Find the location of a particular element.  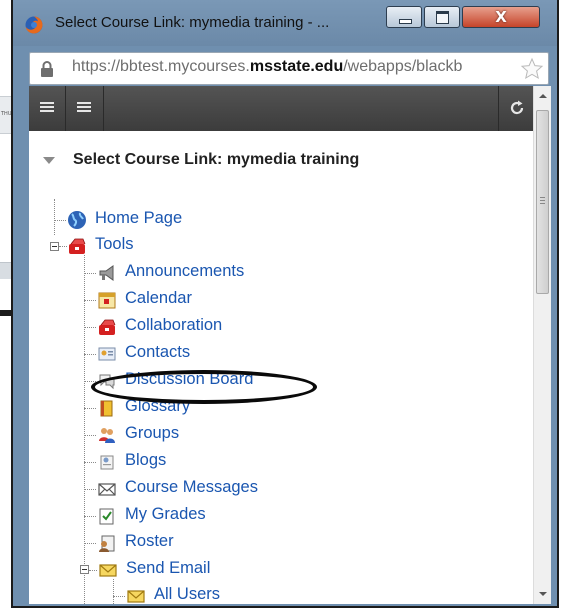

highlight-oval is located at coordinates (204, 387).